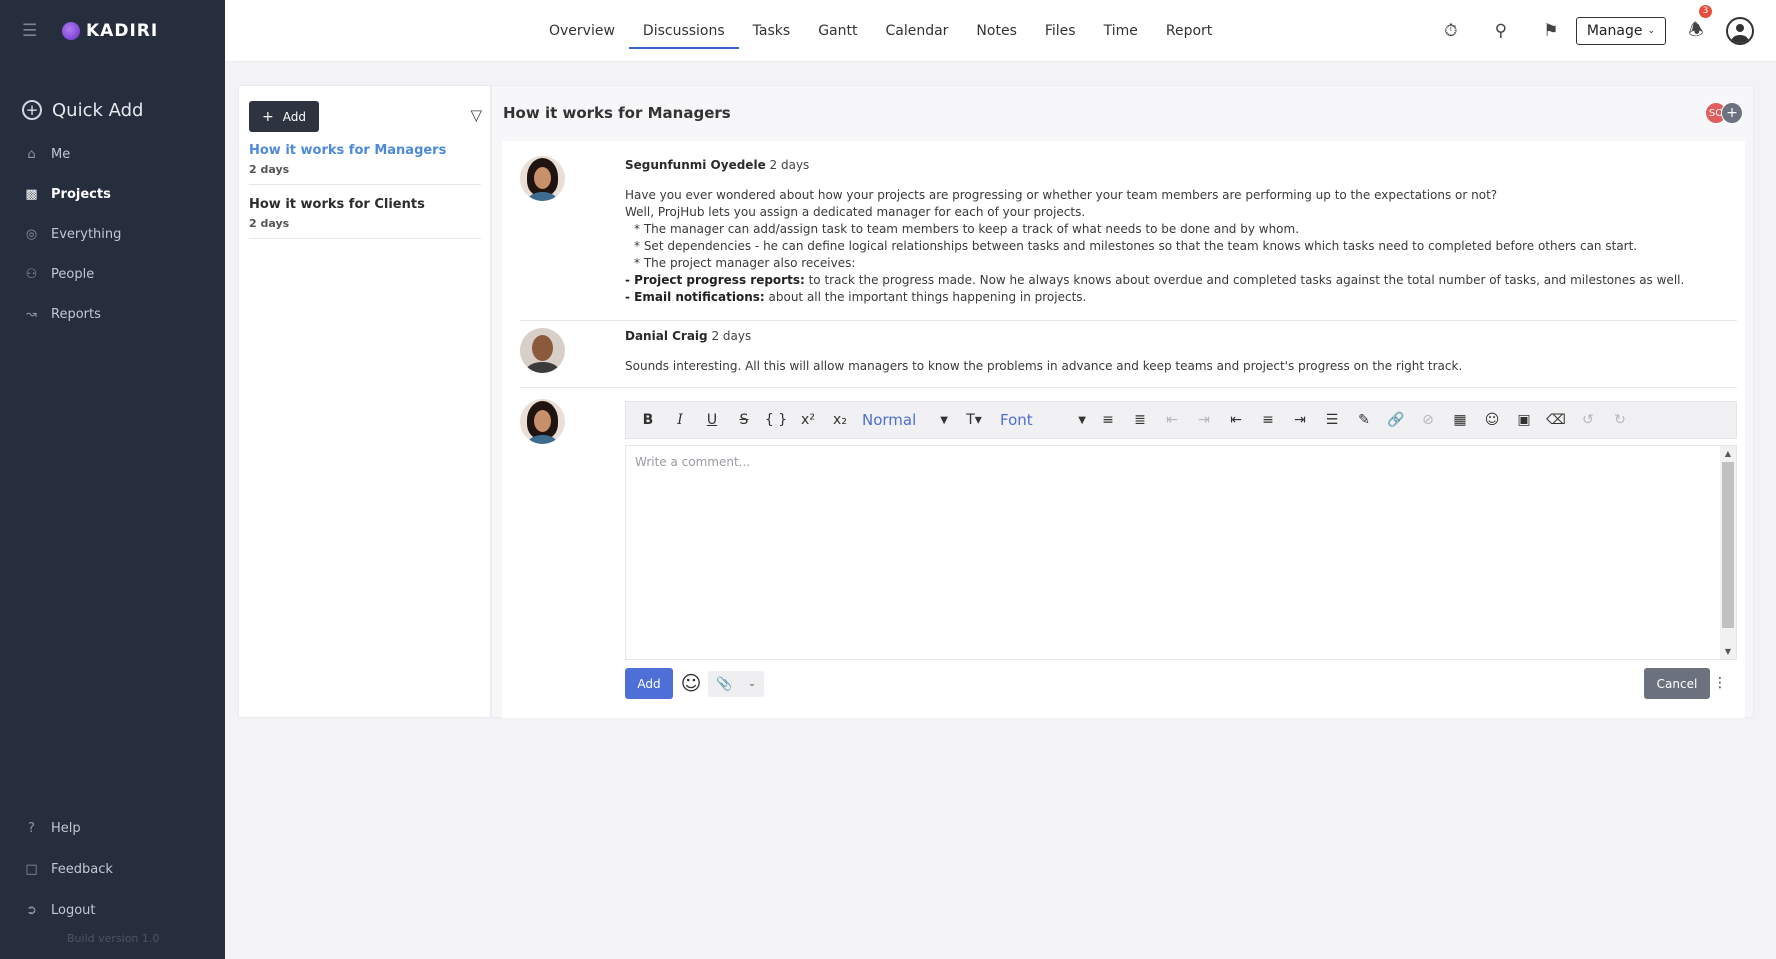 The image size is (1776, 959). What do you see at coordinates (337, 204) in the screenshot?
I see `list-item-title: How it works for Clients` at bounding box center [337, 204].